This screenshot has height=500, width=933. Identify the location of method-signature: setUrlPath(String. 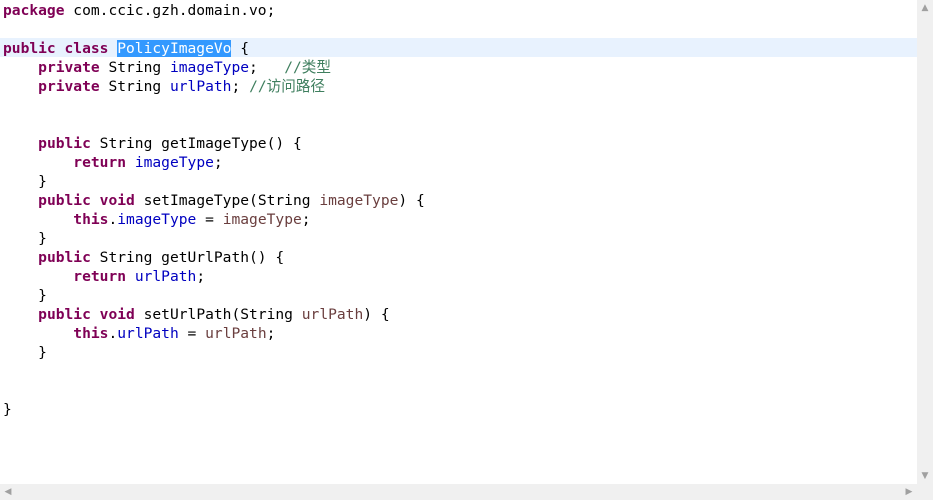
(218, 314).